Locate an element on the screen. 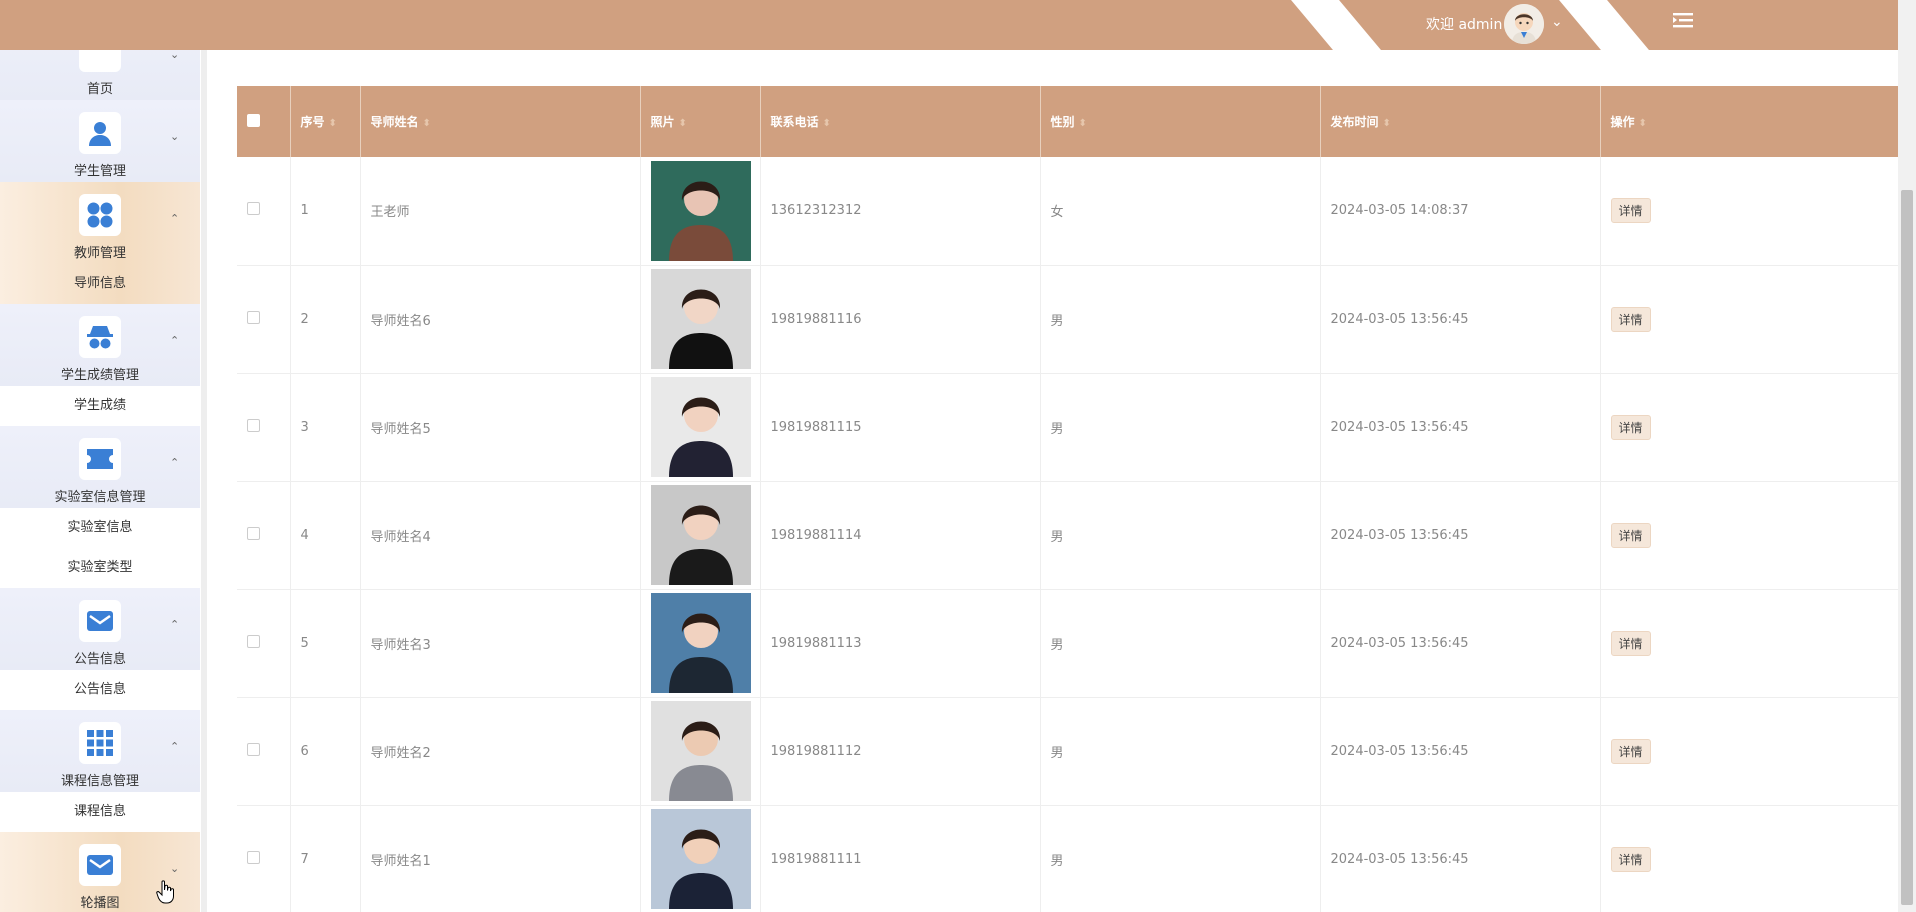 This screenshot has width=1916, height=912. table-header-row: 序号 ⬍ 导师姓名 ⬍ 照片 ⬍ 联系电话 ⬍ 性别 ⬍ 发布时间 ⬍ 操作 ⬍ is located at coordinates (1069, 121).